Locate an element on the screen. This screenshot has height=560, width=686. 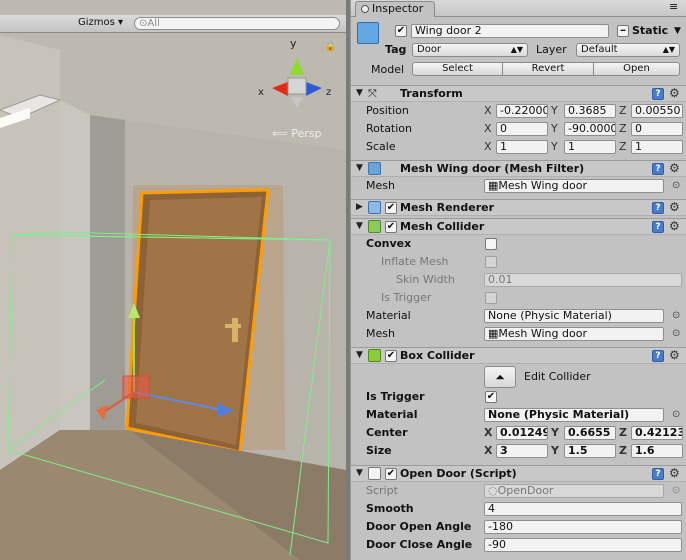
pos-x-label: X is located at coordinates (488, 110).